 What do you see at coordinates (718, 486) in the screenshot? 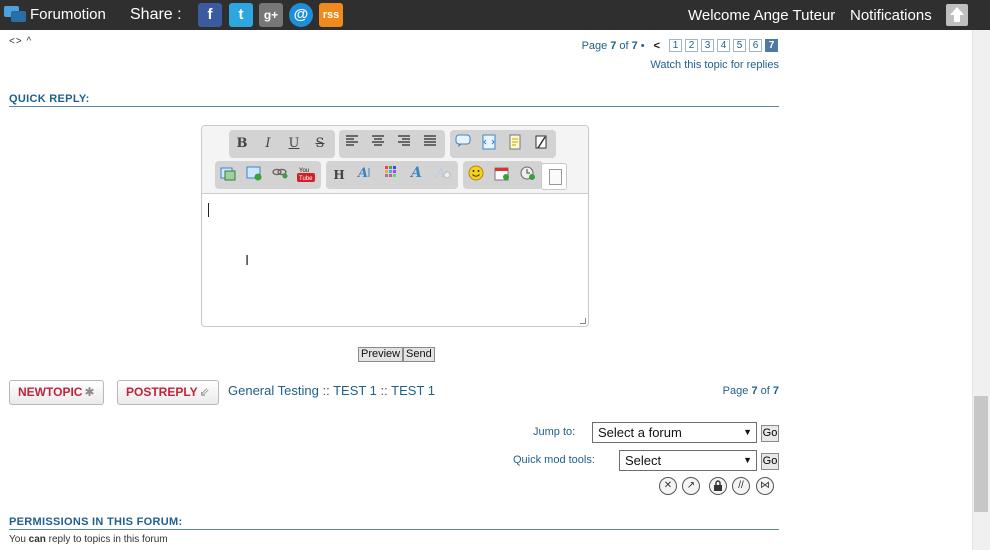
I see `lock-topic-icon` at bounding box center [718, 486].